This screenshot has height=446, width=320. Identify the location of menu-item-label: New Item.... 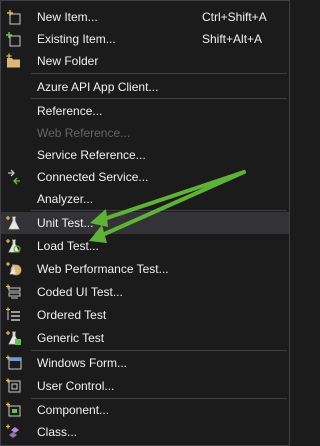
(67, 17).